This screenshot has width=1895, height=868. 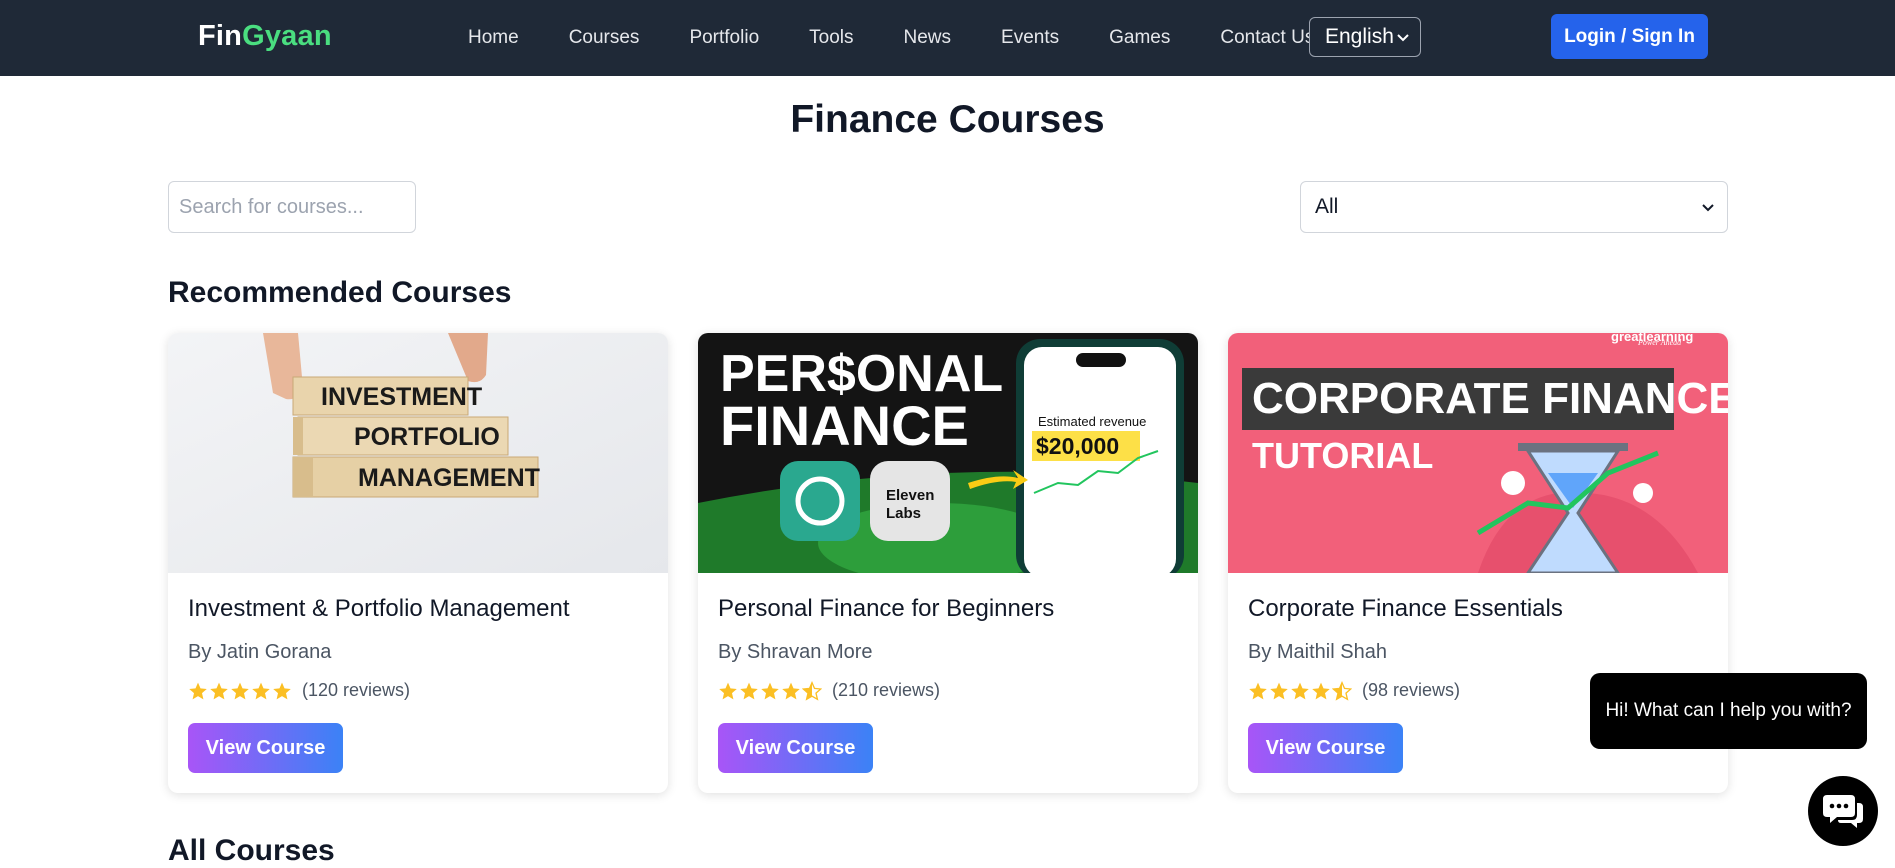 I want to click on language-select: English, so click(x=1365, y=37).